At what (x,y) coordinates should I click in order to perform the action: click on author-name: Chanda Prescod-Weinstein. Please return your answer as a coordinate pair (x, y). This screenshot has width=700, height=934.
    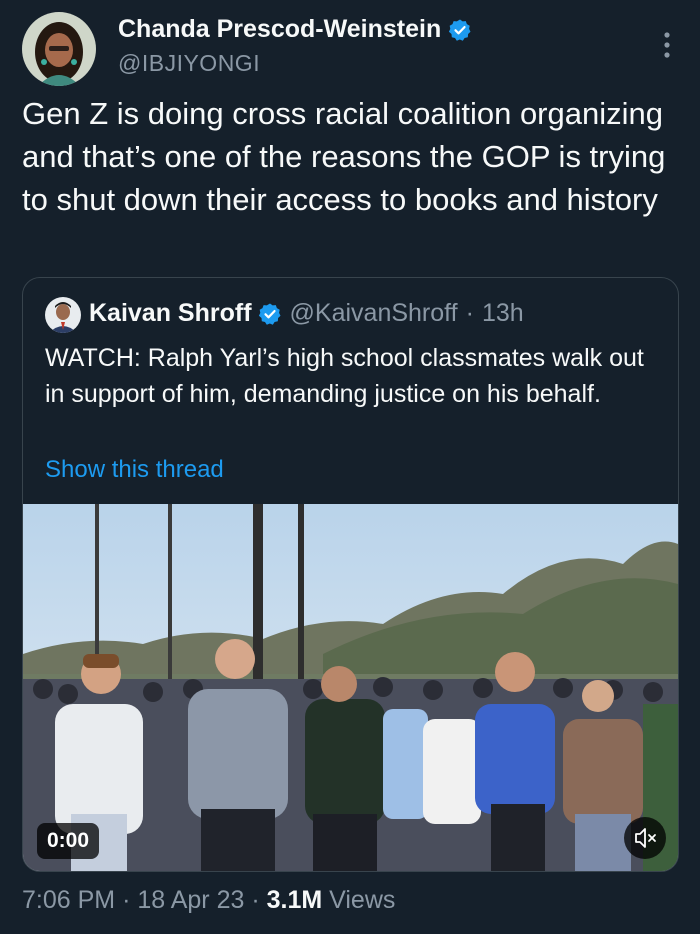
    Looking at the image, I should click on (295, 29).